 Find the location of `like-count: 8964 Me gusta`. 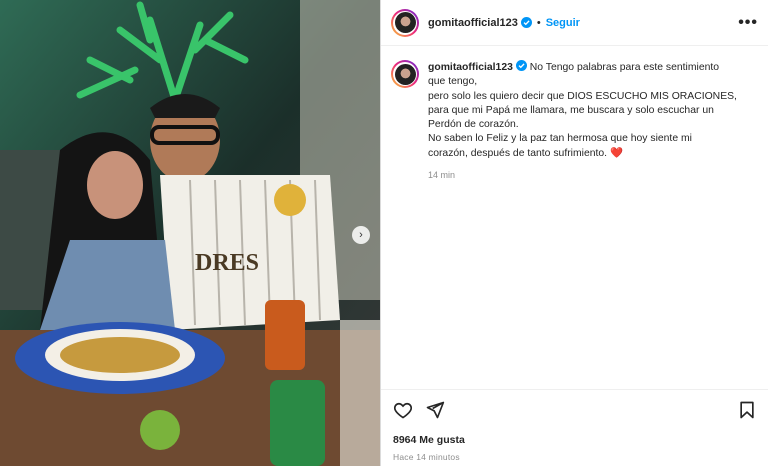

like-count: 8964 Me gusta is located at coordinates (575, 440).